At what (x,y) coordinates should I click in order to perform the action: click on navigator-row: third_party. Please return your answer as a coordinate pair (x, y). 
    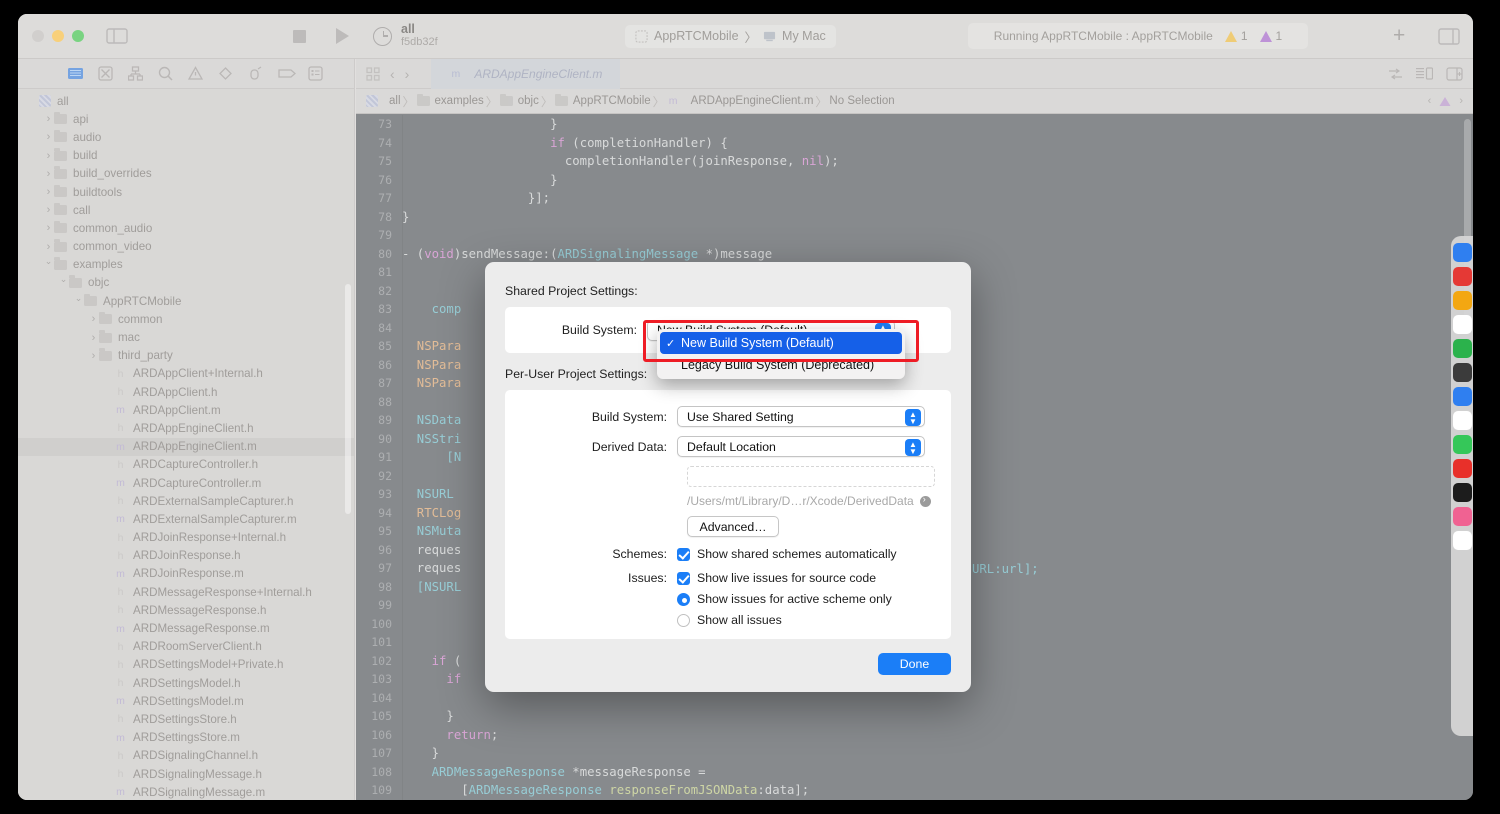
    Looking at the image, I should click on (186, 356).